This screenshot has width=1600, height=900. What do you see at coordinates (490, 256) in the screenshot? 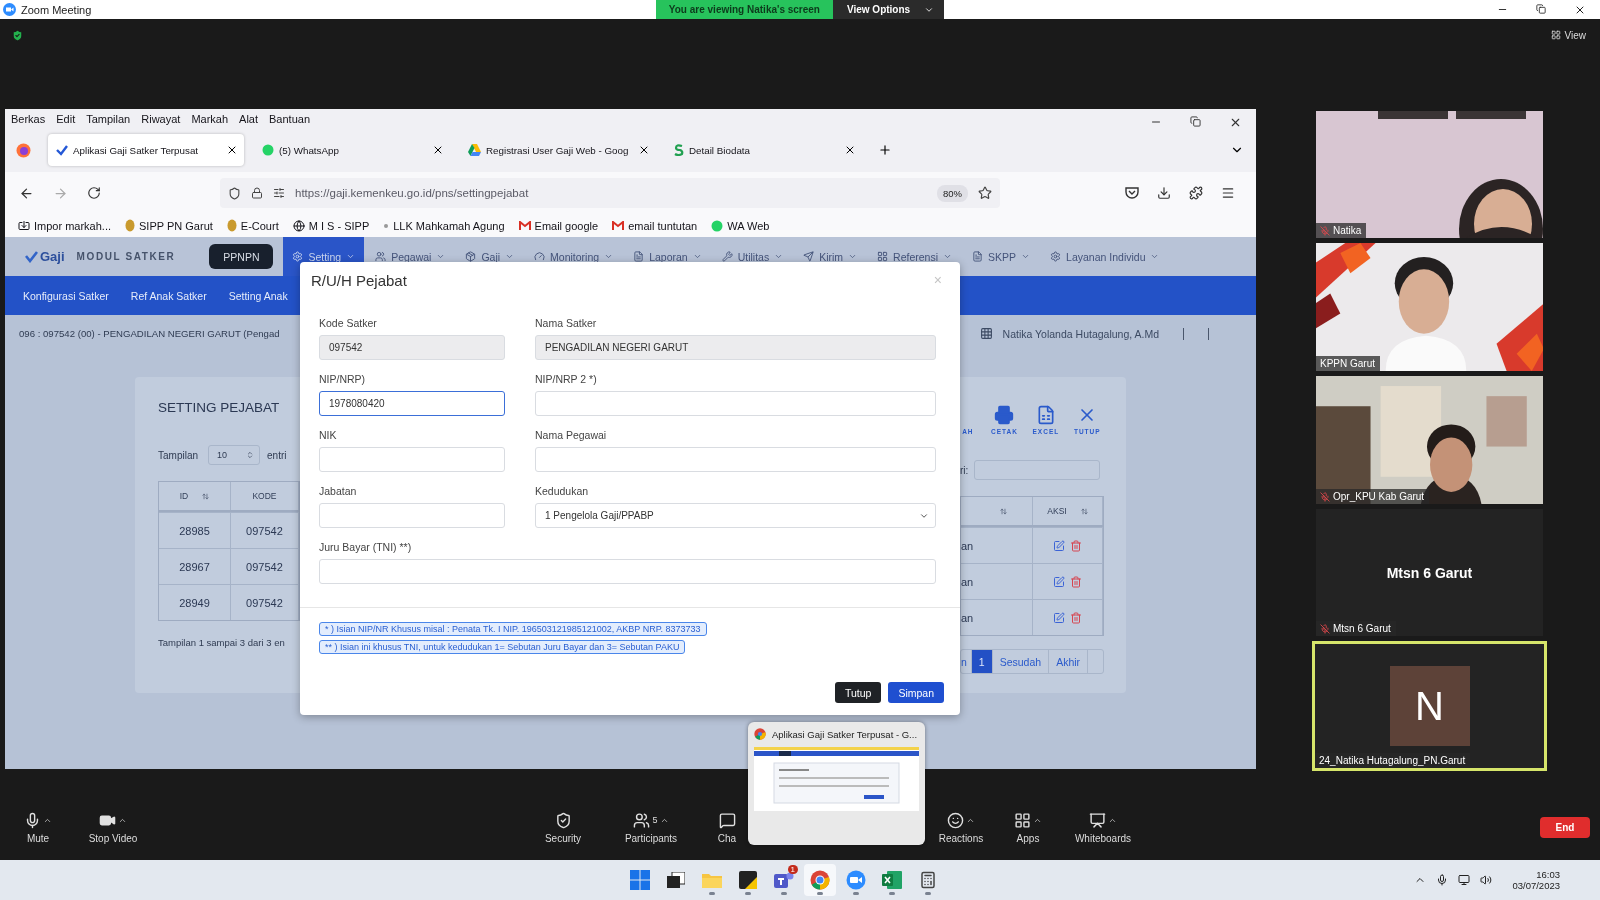
I see `nav-item: Gaji` at bounding box center [490, 256].